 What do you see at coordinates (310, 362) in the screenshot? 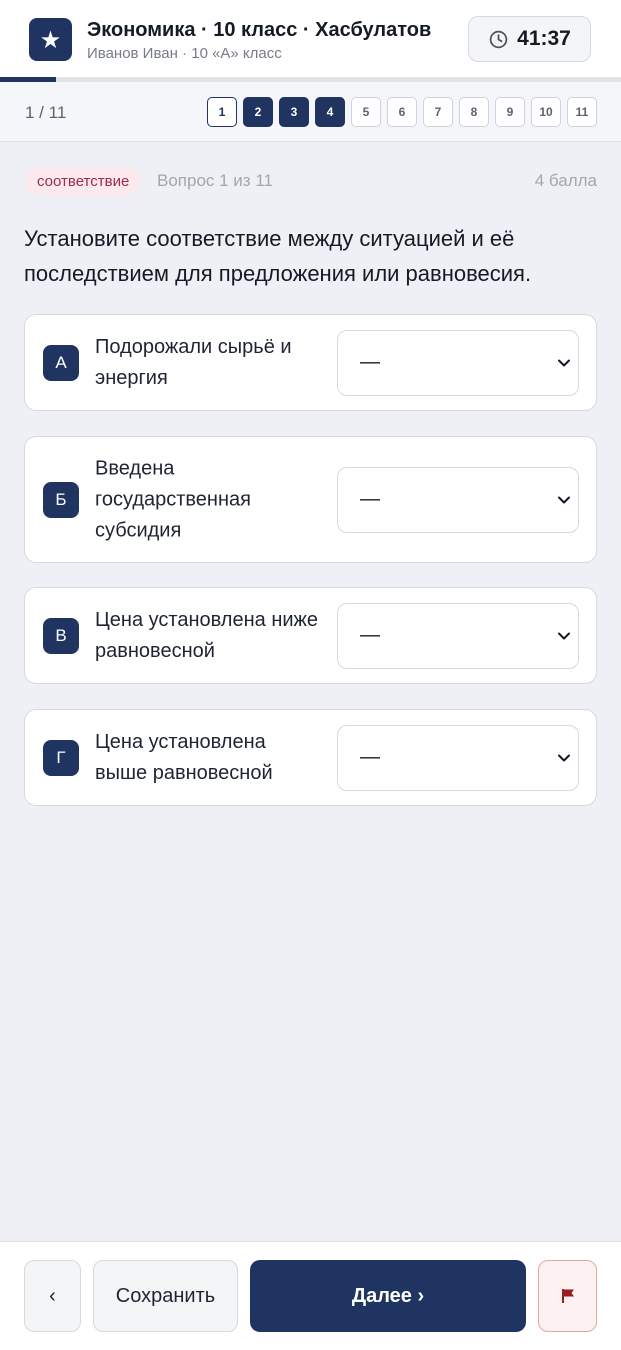
I see `match-row: А Подорожали сырьё и энергия —` at bounding box center [310, 362].